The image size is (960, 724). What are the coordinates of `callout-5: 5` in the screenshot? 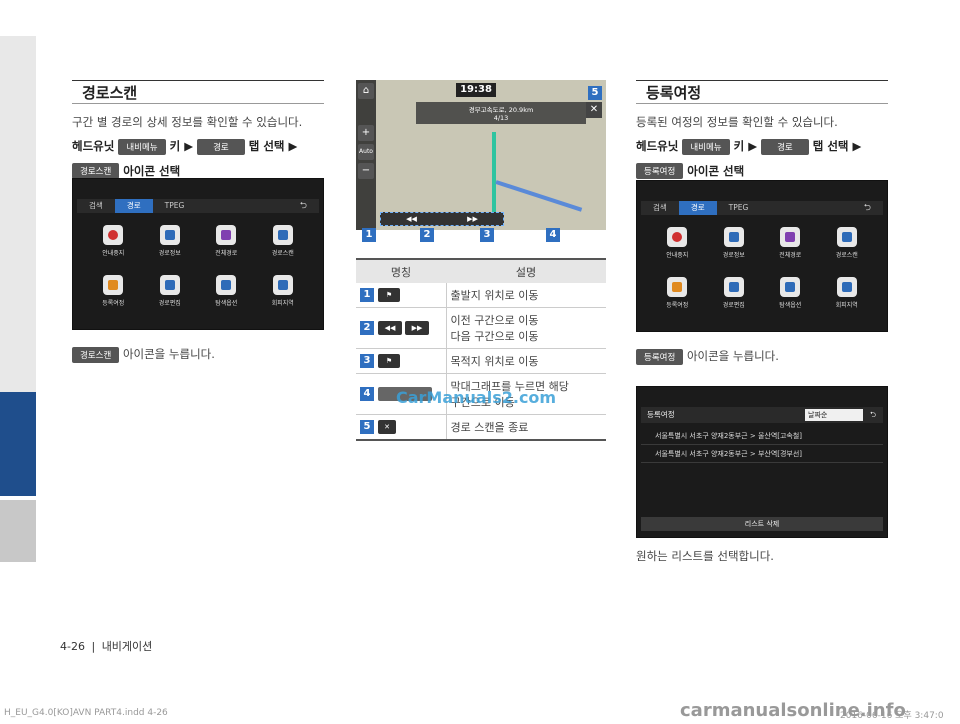 It's located at (595, 93).